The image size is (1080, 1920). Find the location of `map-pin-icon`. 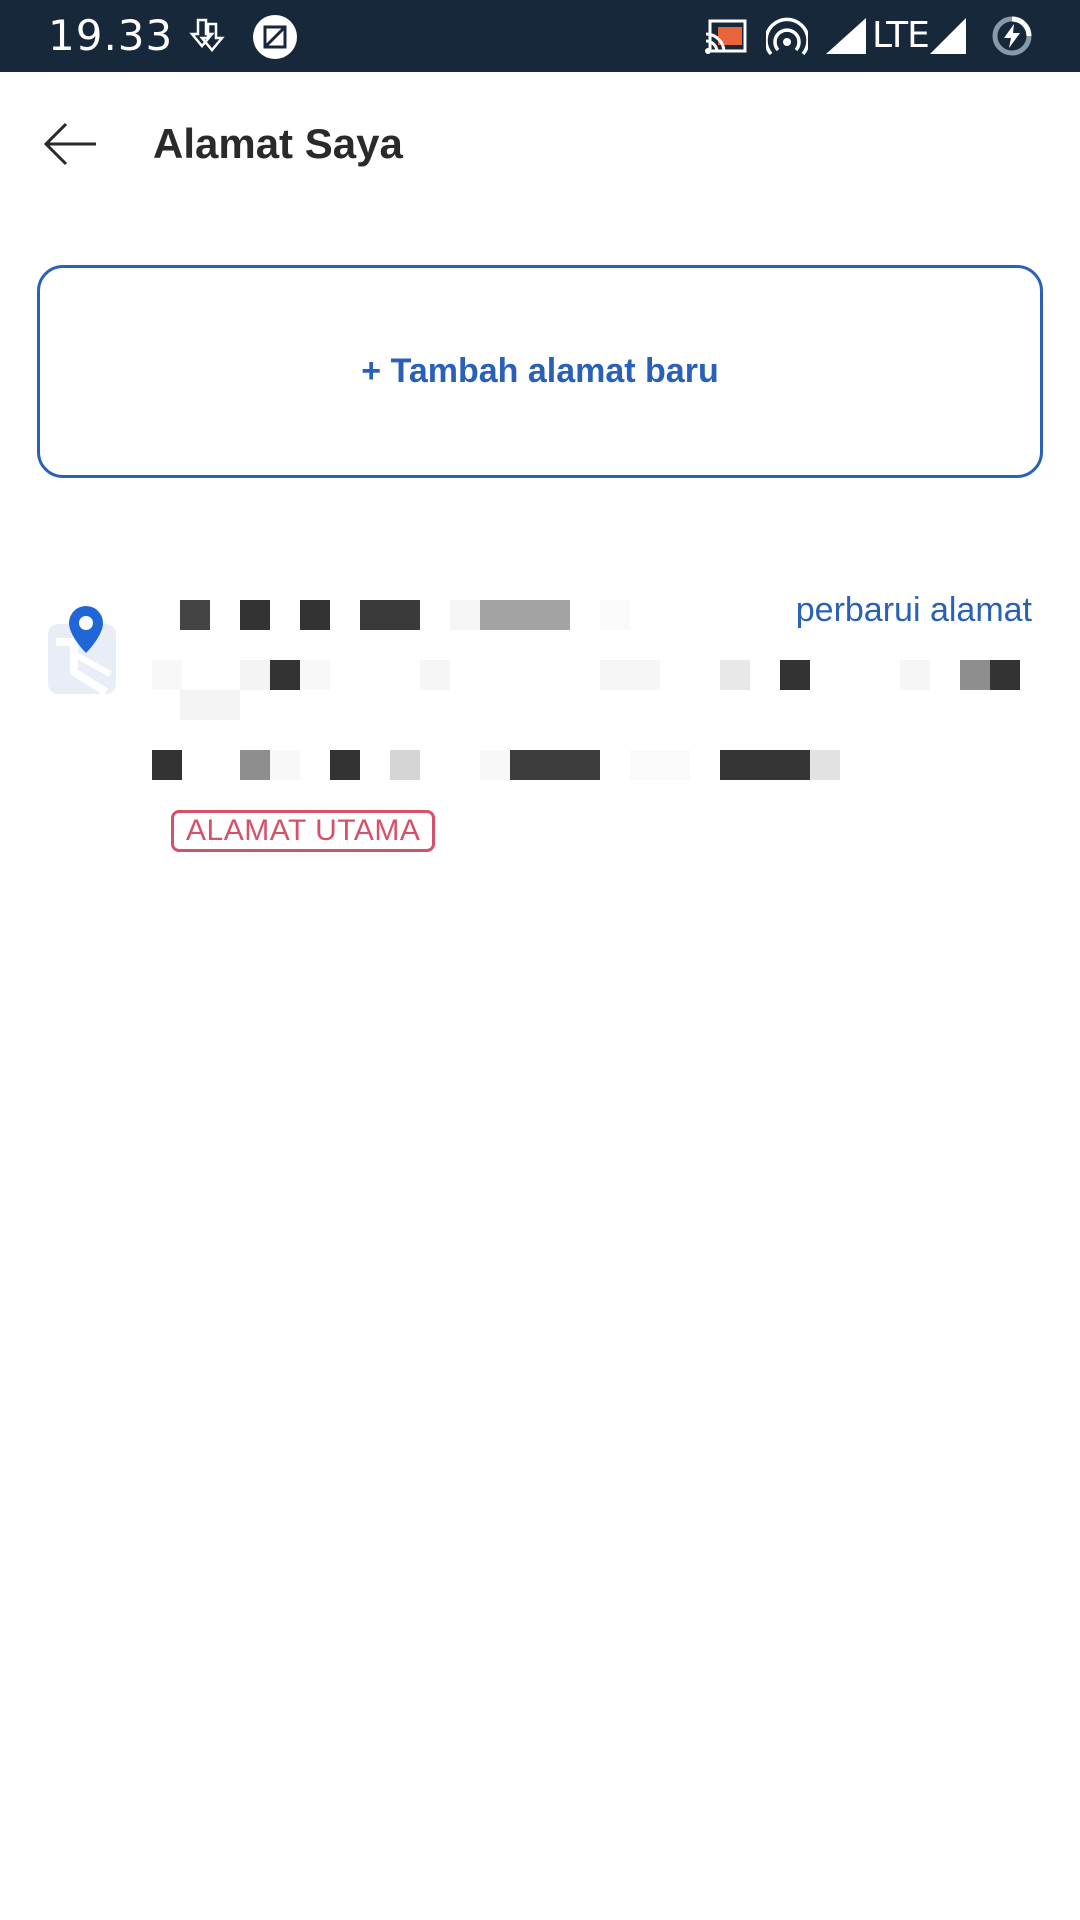

map-pin-icon is located at coordinates (82, 651).